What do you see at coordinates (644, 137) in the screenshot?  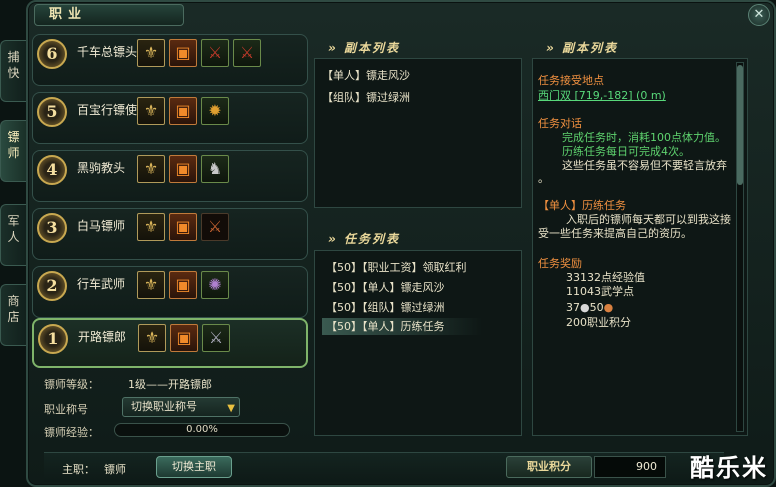 I see `dialog-line-1: 完成任务时，消耗100点体力值。` at bounding box center [644, 137].